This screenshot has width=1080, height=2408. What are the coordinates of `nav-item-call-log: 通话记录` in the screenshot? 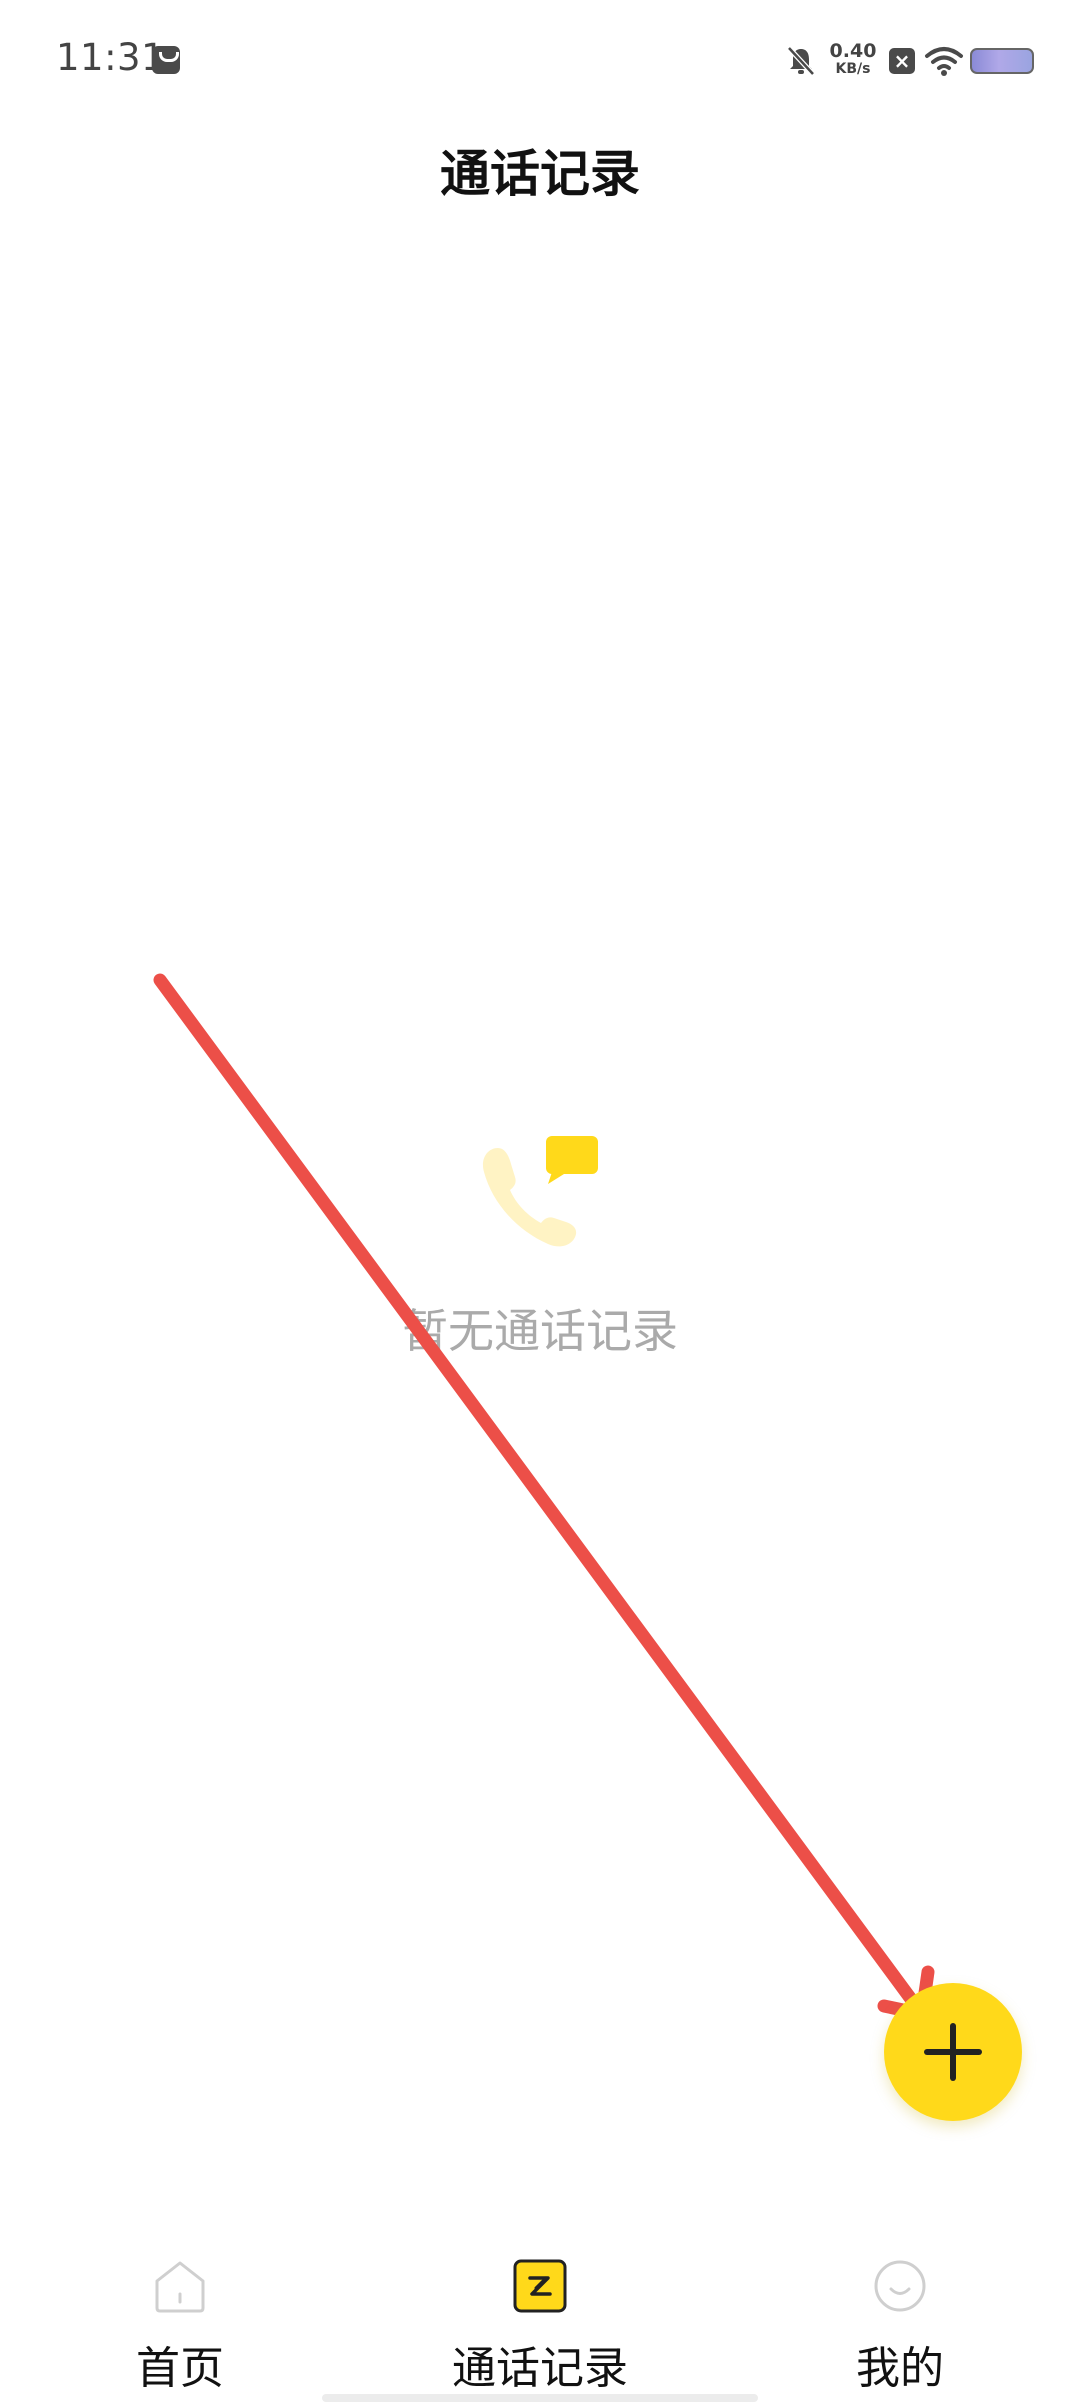 It's located at (540, 2324).